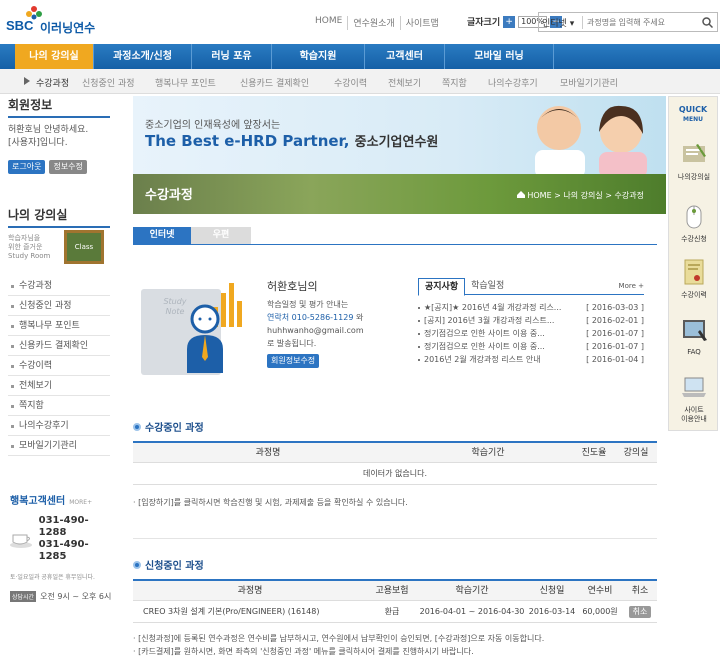 Image resolution: width=720 pixels, height=665 pixels. What do you see at coordinates (221, 235) in the screenshot?
I see `tab-mail: 우편` at bounding box center [221, 235].